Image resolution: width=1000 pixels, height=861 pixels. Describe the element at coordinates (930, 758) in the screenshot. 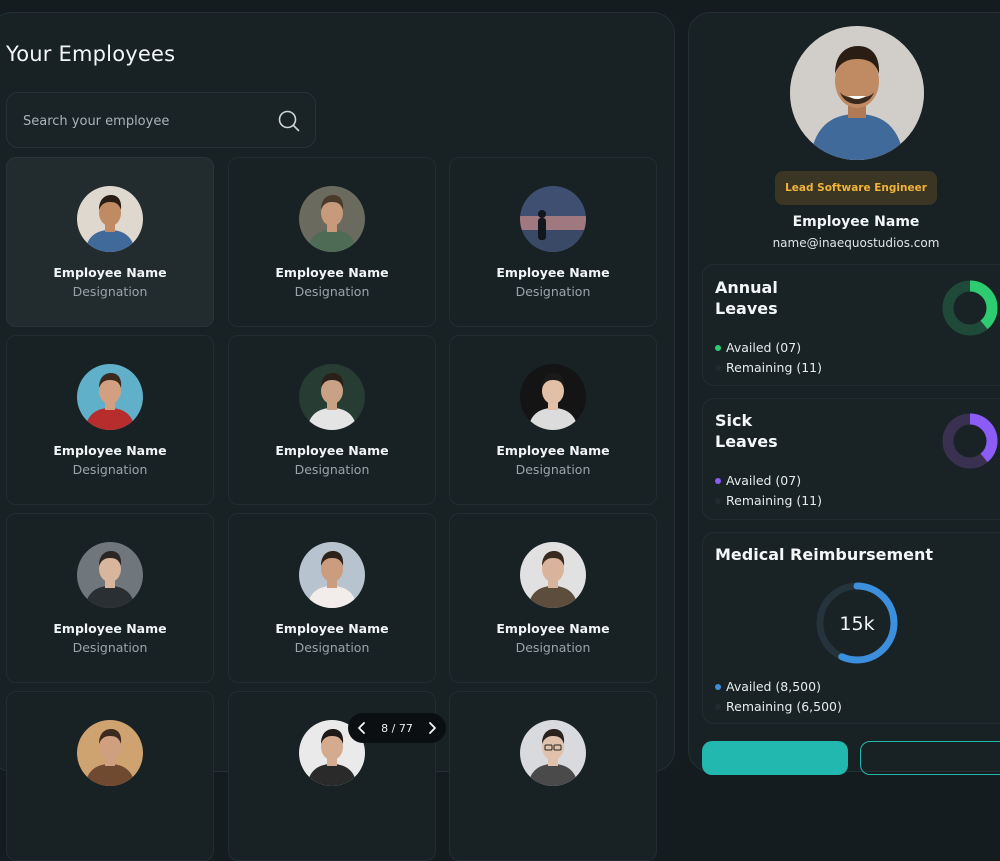

I see `secondary-action-button` at that location.